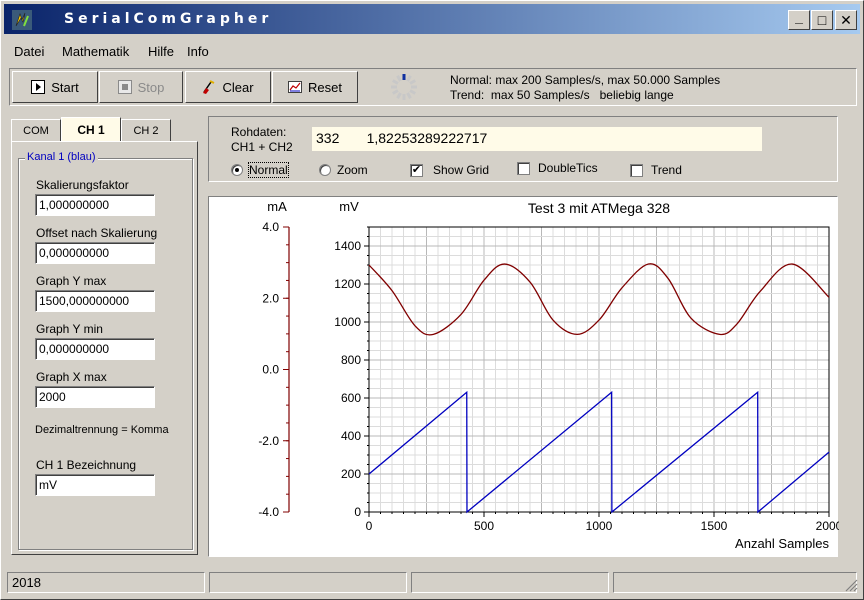 This screenshot has width=864, height=600. I want to click on ymin-label: Graph Y min, so click(69, 329).